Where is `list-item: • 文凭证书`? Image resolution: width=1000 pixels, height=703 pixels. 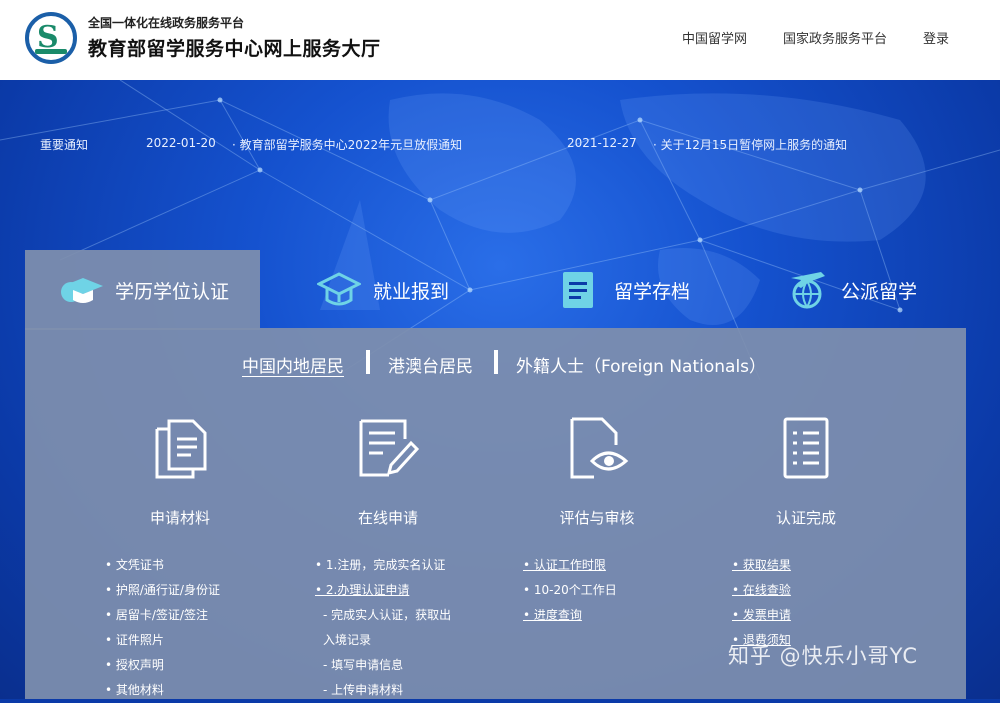 list-item: • 文凭证书 is located at coordinates (134, 565).